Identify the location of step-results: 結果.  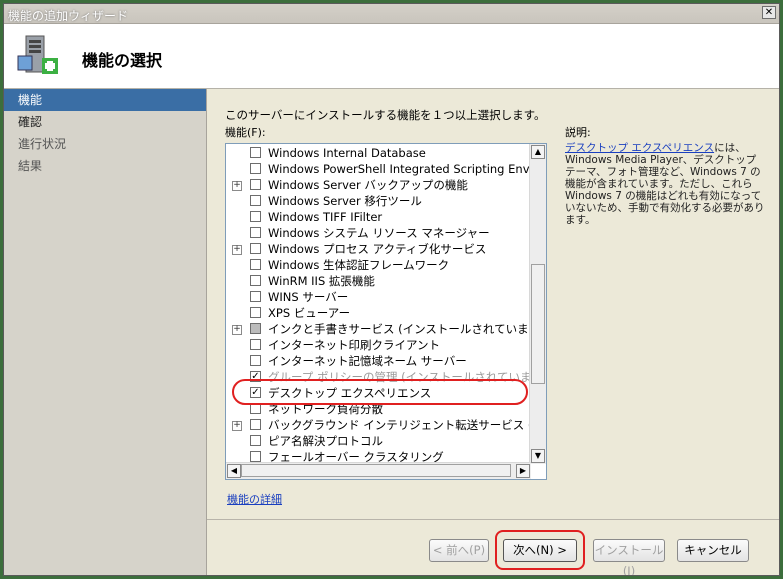
(30, 166).